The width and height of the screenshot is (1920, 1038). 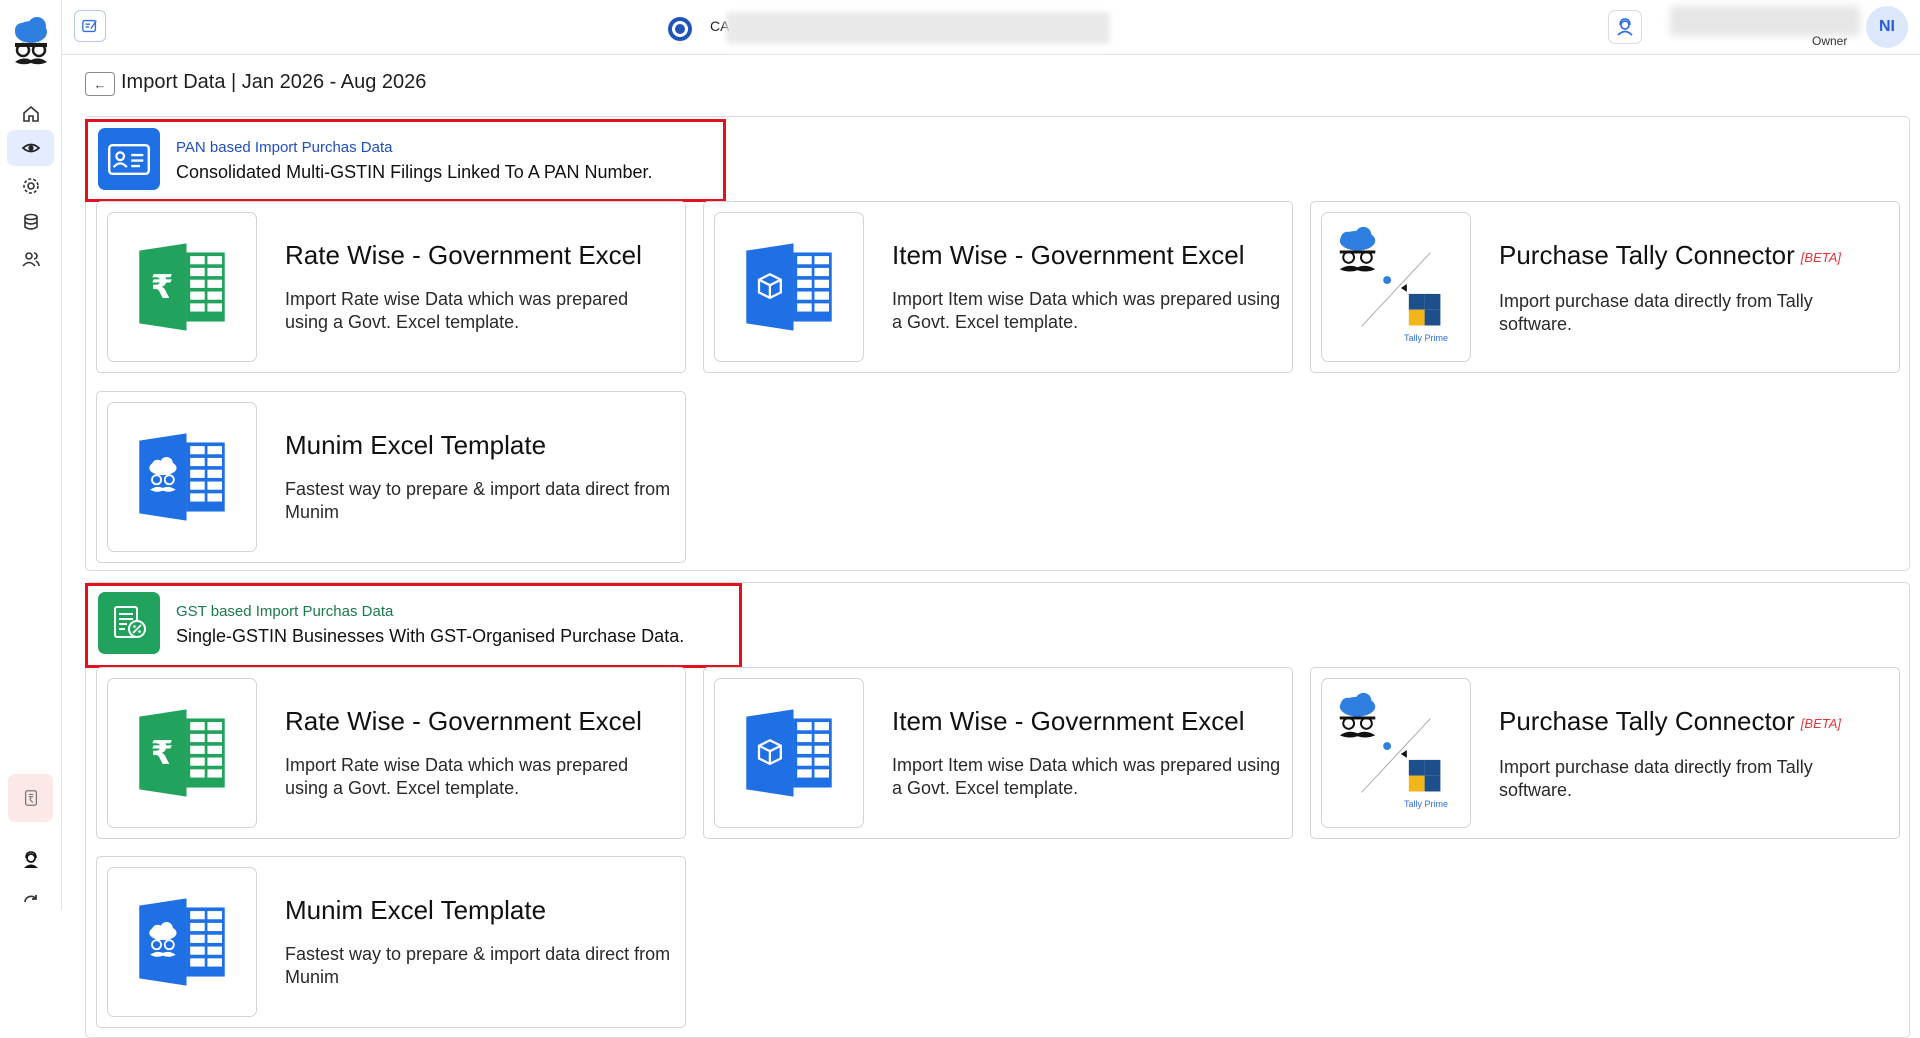 What do you see at coordinates (30, 899) in the screenshot?
I see `refresh-icon` at bounding box center [30, 899].